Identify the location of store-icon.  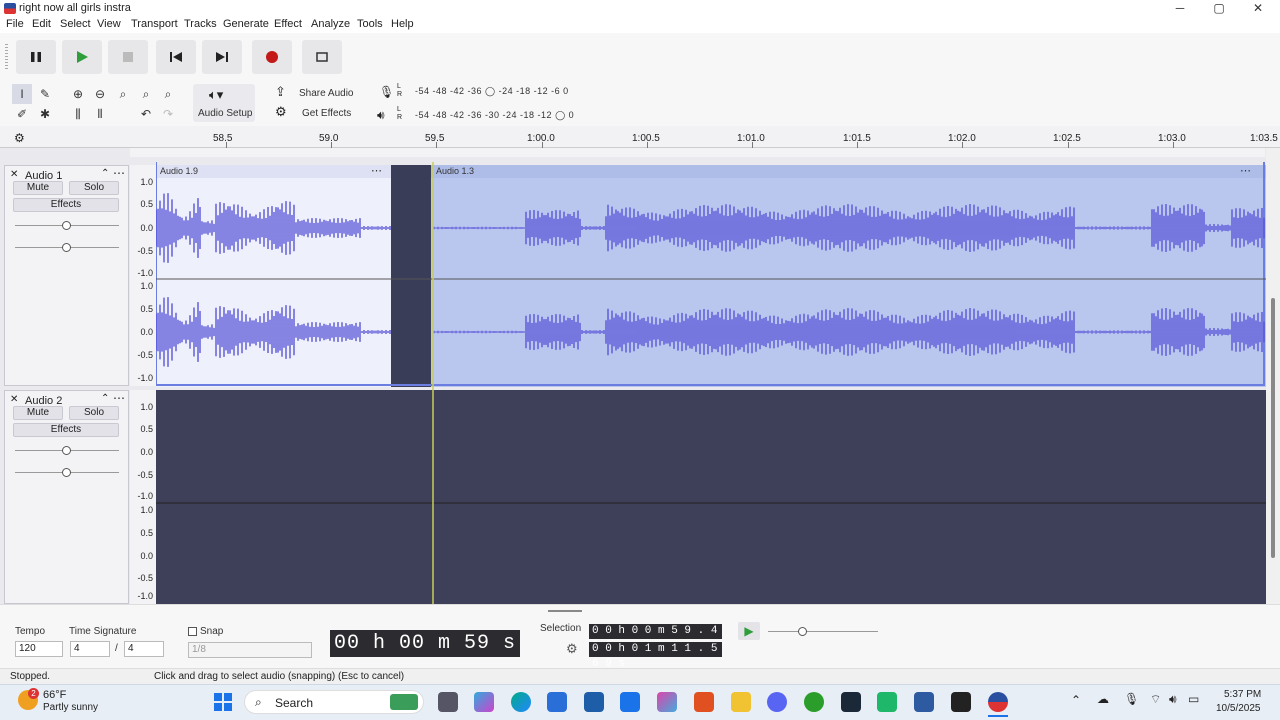
(557, 702).